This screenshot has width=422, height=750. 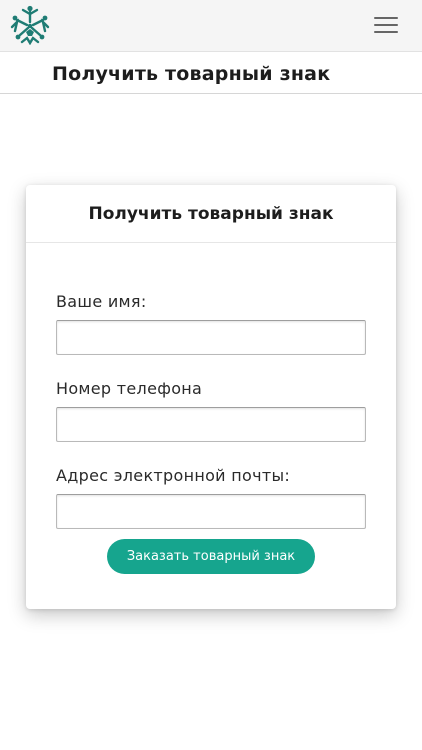 What do you see at coordinates (211, 424) in the screenshot?
I see `phone-input` at bounding box center [211, 424].